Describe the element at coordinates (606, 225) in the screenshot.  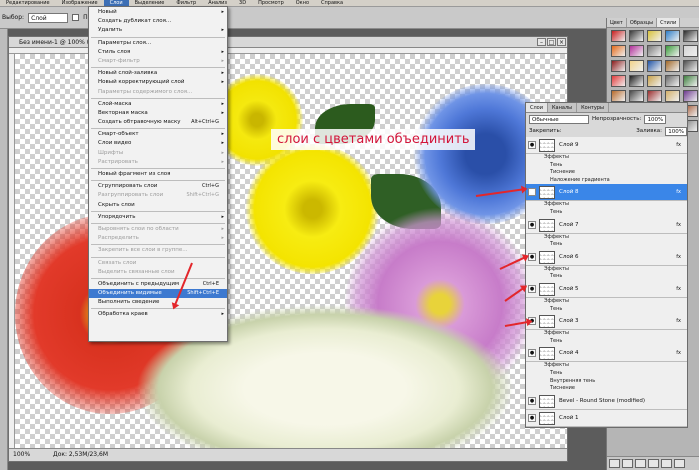
I see `layer-row: ● Слой 7 fx` at that location.